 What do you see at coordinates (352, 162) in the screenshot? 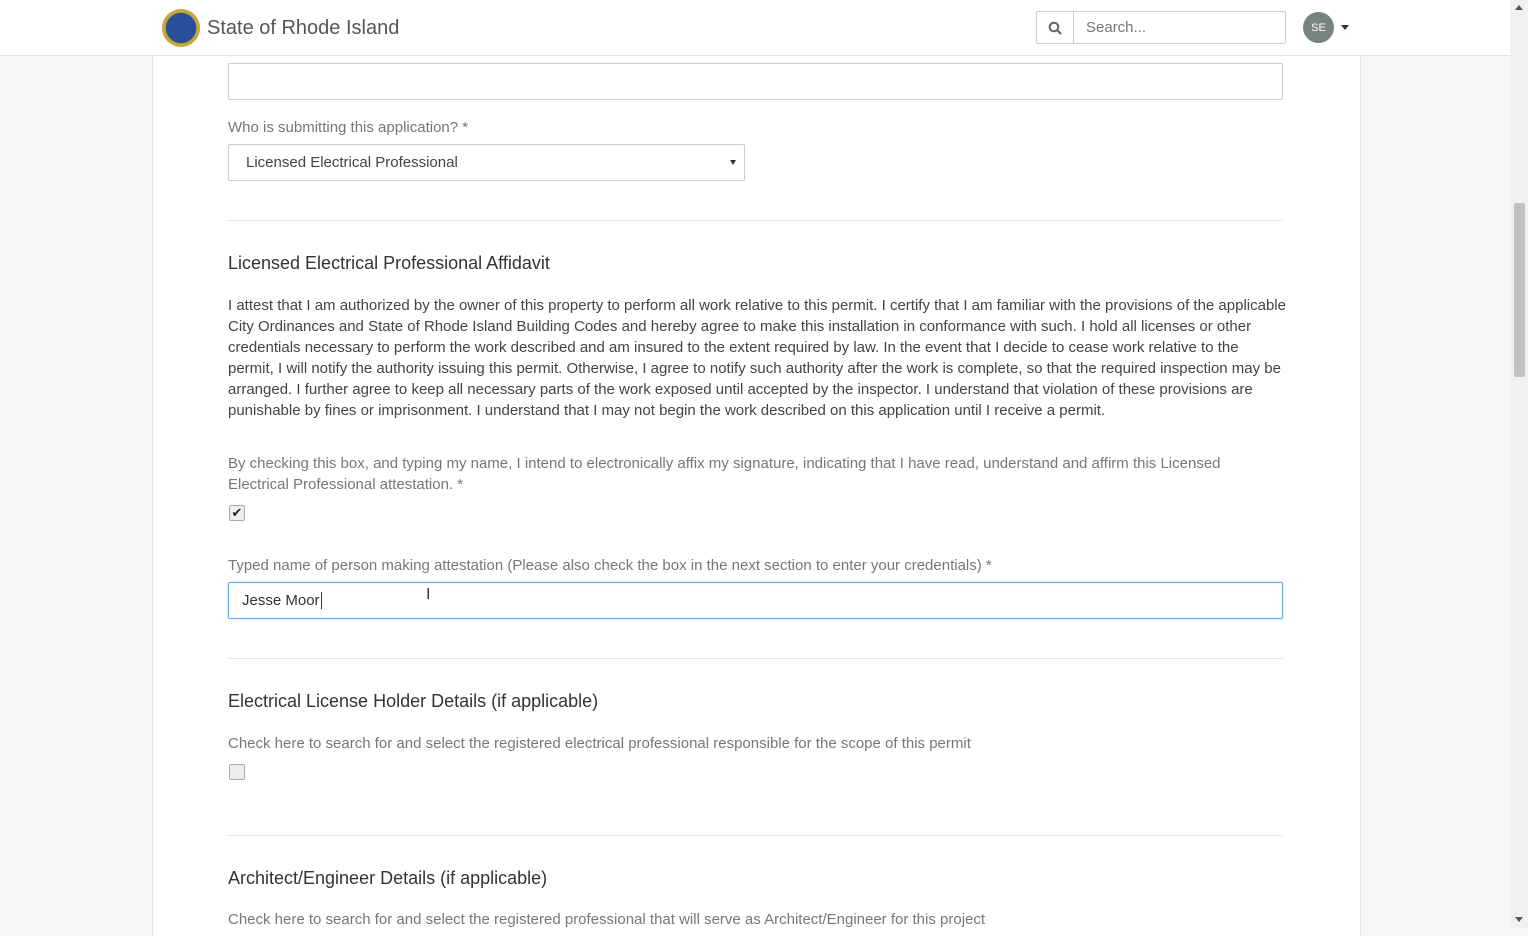
I see `submitter-selected-value: Licensed Electrical Professional` at bounding box center [352, 162].